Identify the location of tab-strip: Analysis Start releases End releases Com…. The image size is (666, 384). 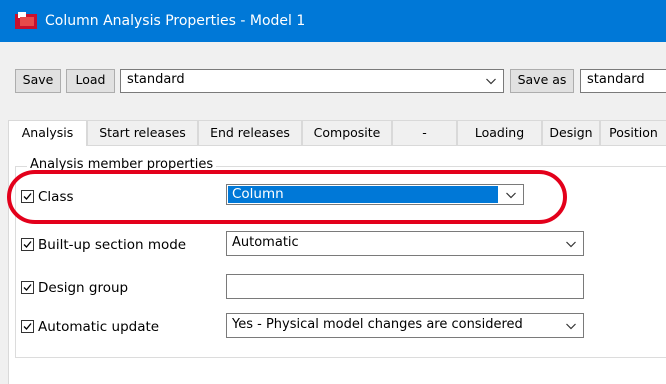
(337, 133).